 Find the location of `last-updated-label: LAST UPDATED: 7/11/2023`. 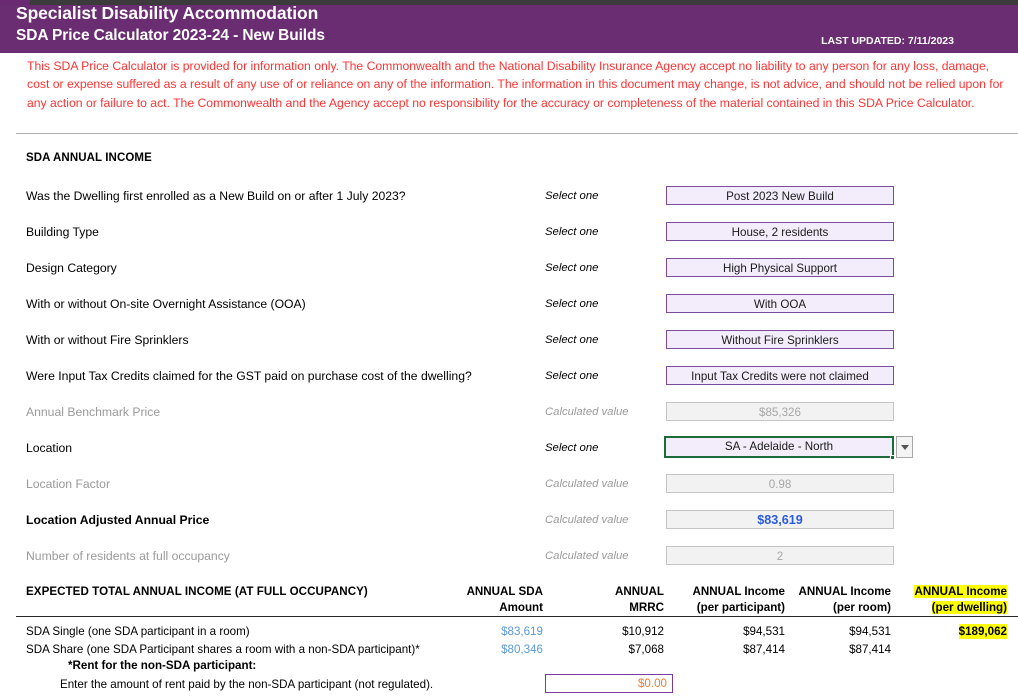

last-updated-label: LAST UPDATED: 7/11/2023 is located at coordinates (887, 41).